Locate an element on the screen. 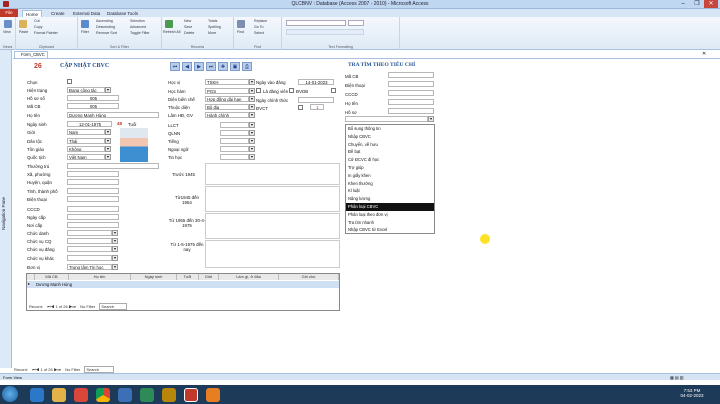 This screenshot has width=720, height=404. llct-combo is located at coordinates (234, 125).